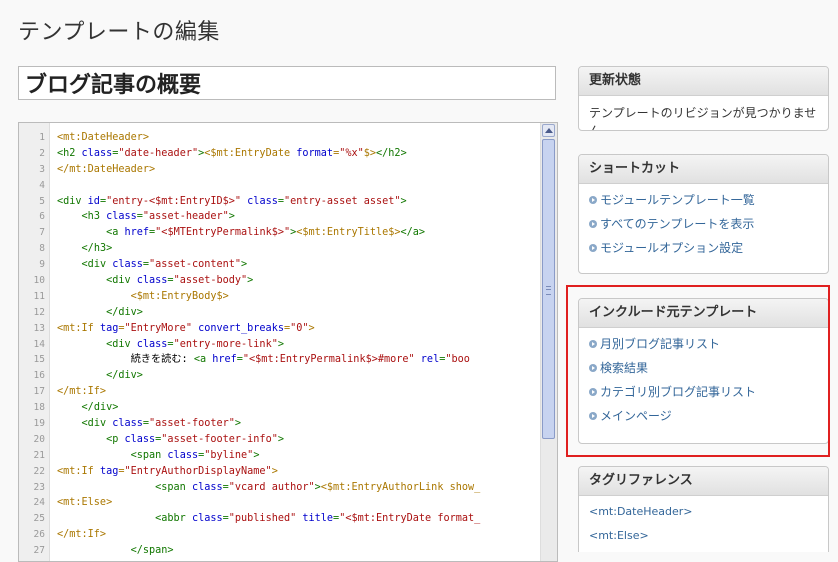 Image resolution: width=838 pixels, height=562 pixels. What do you see at coordinates (280, 472) in the screenshot?
I see `code-line: 22 <mt:If tag="EntryAuthorDisplayName">` at bounding box center [280, 472].